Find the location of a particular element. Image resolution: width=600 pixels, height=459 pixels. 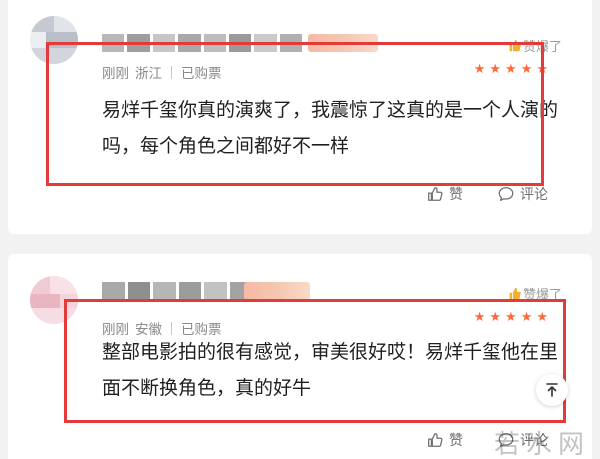

comment-text: 易烊千玺你真的演爽了，我震惊了这真的是一个人演的吗，每个角色之间都好不一样 is located at coordinates (330, 128).